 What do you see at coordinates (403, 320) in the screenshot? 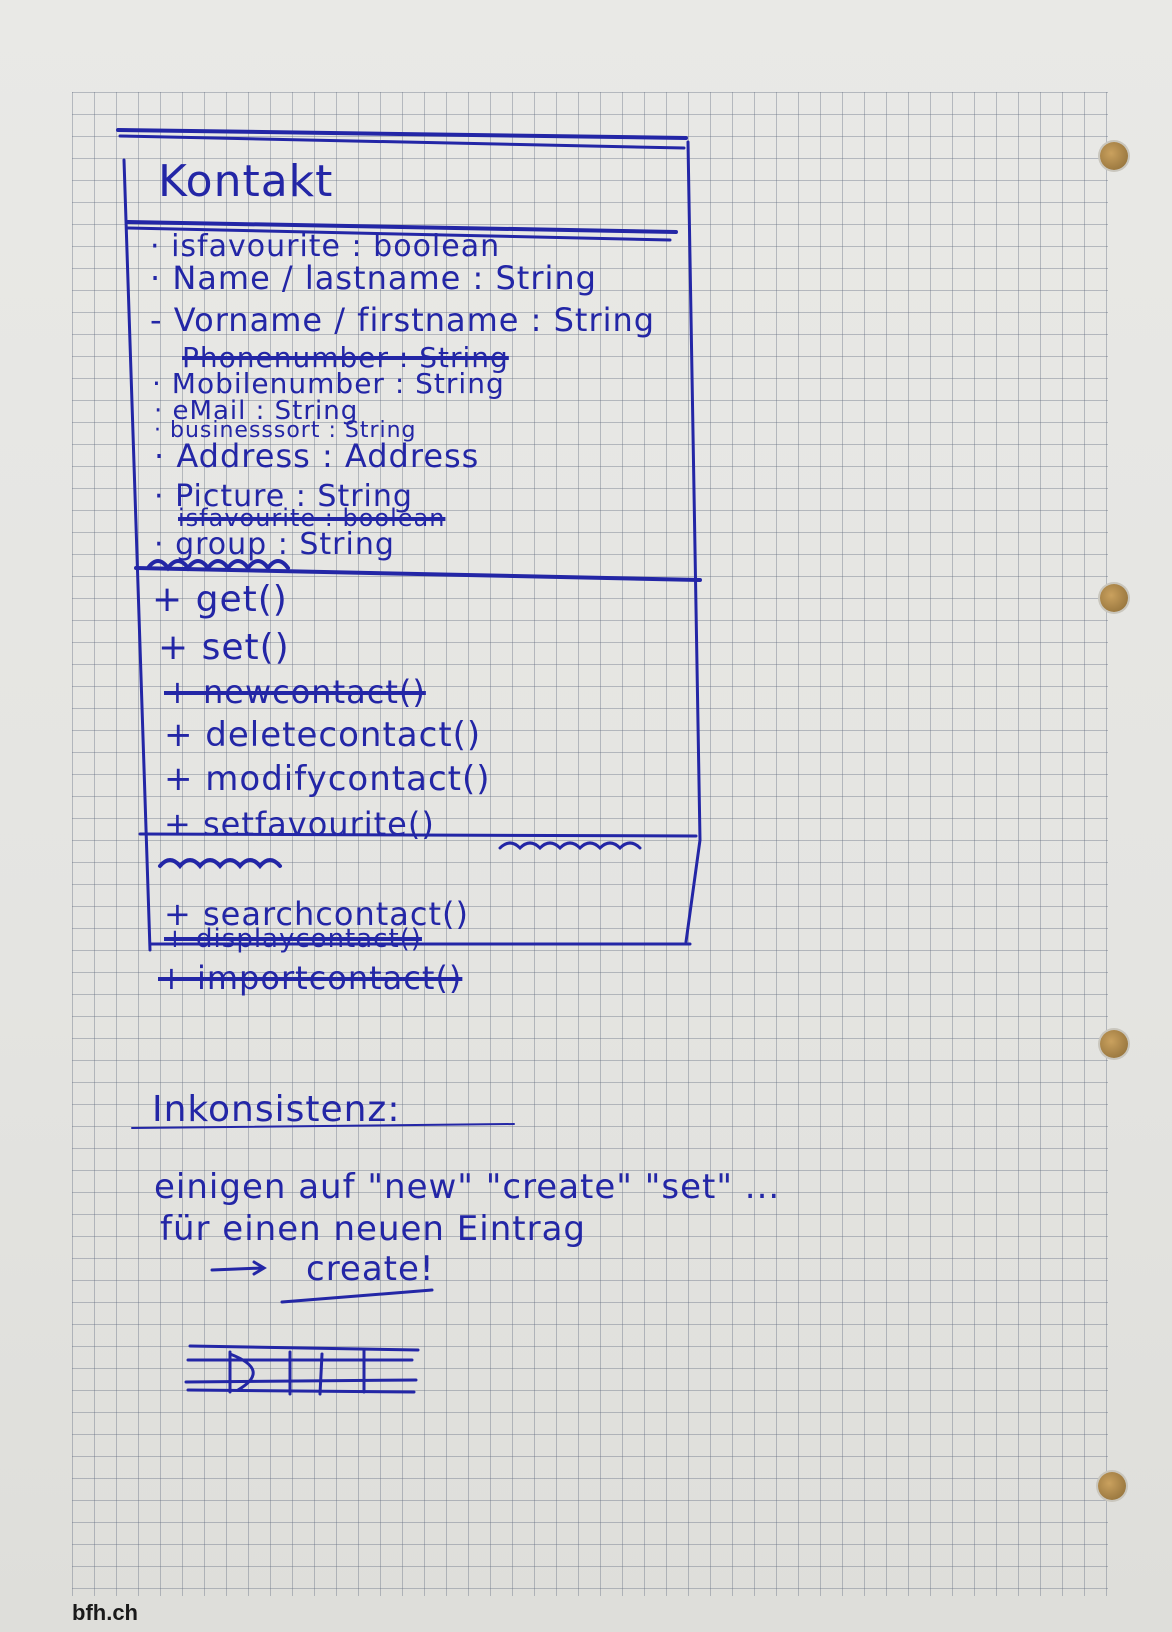
I see `attribute-item: - Vorname / firstname : String` at bounding box center [403, 320].